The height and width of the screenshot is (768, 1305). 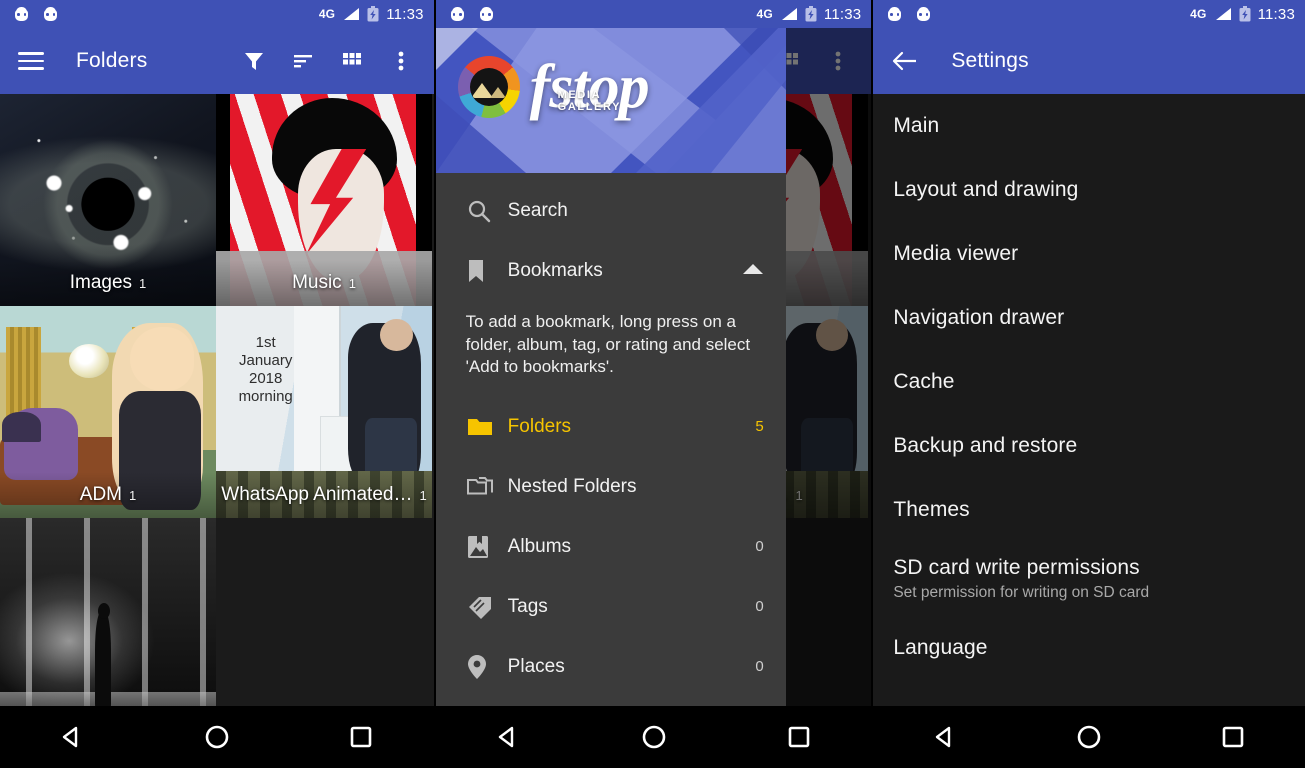 I want to click on app-wordmark: fstop MEDIA GALLERY, so click(x=590, y=87).